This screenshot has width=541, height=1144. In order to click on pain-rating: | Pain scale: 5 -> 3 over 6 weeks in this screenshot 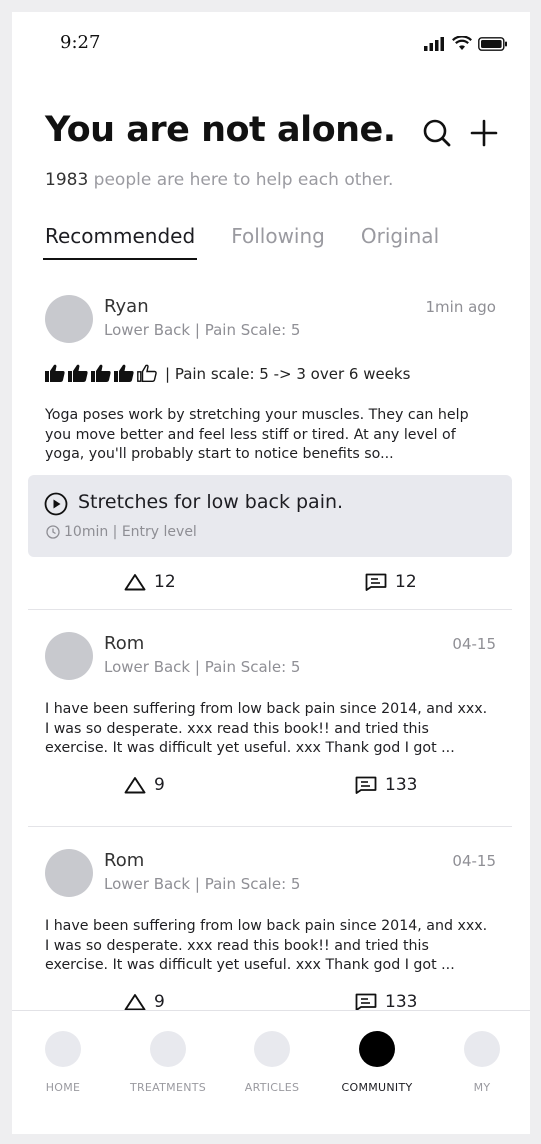, I will do `click(227, 373)`.